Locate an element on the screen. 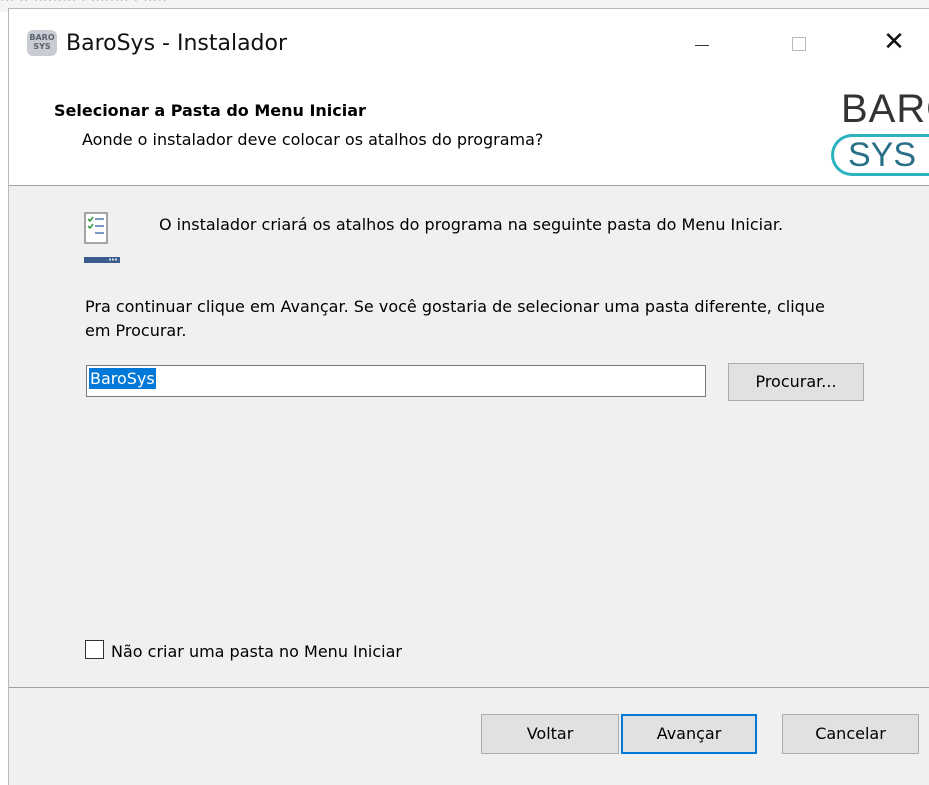 The width and height of the screenshot is (929, 785). next-button: Avançar is located at coordinates (689, 734).